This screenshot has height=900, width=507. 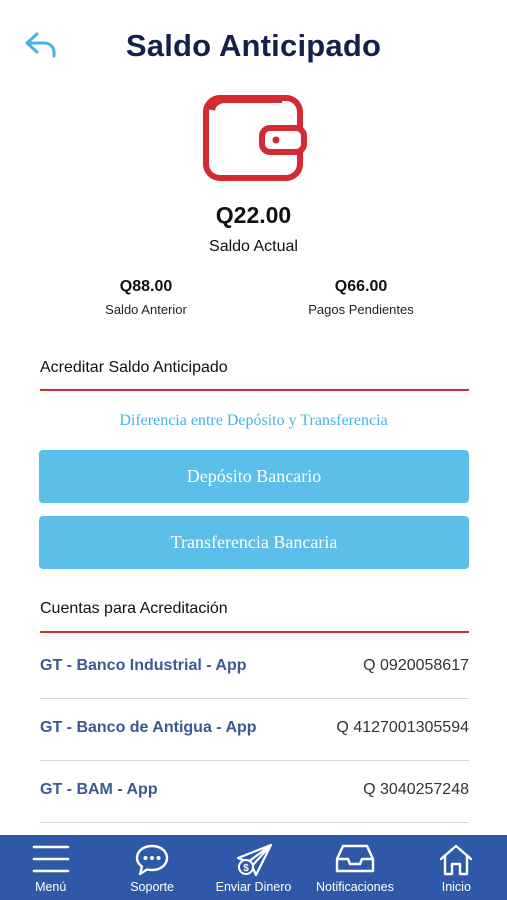 I want to click on header: Saldo Anticipado, so click(x=253, y=46).